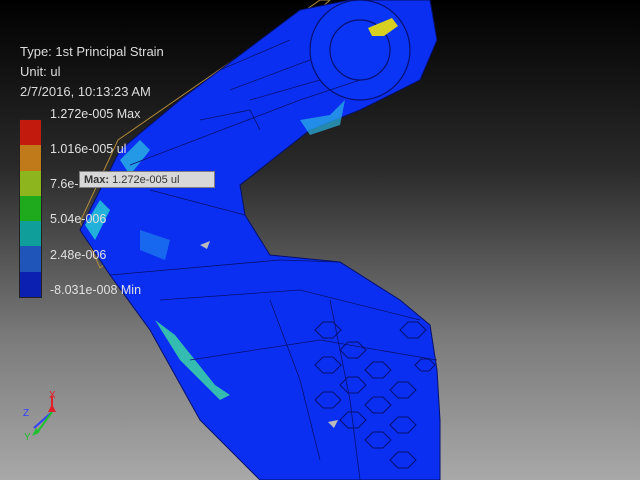 This screenshot has width=640, height=480. What do you see at coordinates (40, 71) in the screenshot?
I see `result-unit-text: Unit: ul` at bounding box center [40, 71].